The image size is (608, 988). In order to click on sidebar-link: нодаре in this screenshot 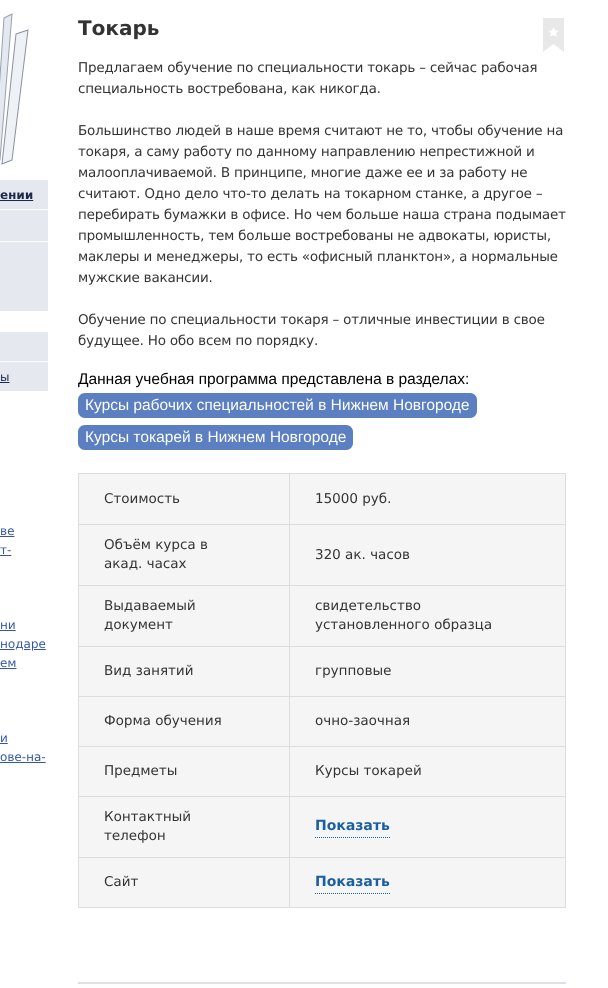, I will do `click(24, 644)`.